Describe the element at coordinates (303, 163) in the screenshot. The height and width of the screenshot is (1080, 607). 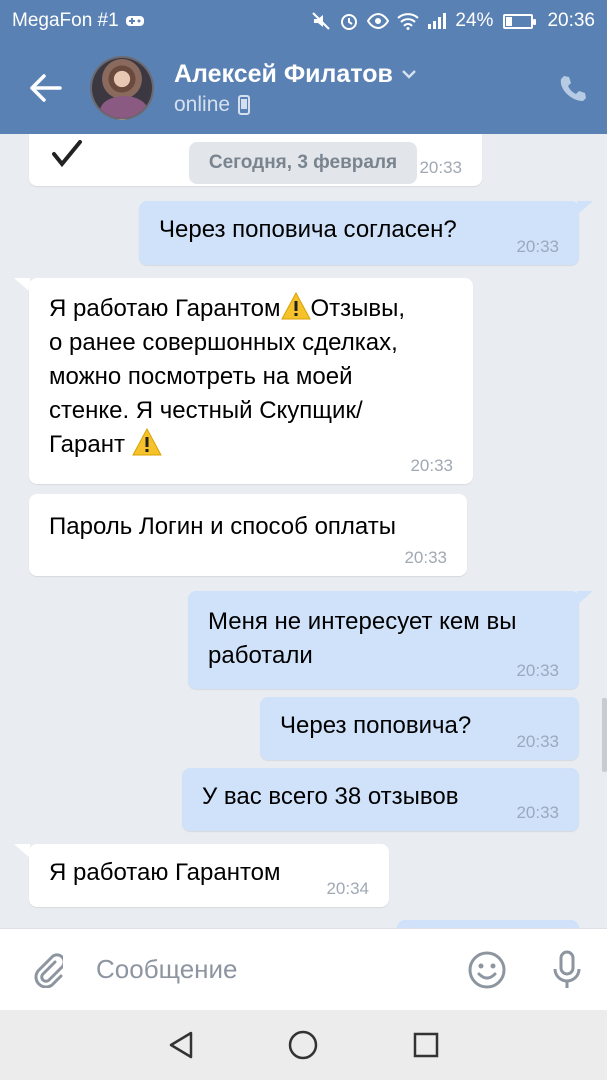
I see `date-separator: Сегодня, 3 февраля` at that location.